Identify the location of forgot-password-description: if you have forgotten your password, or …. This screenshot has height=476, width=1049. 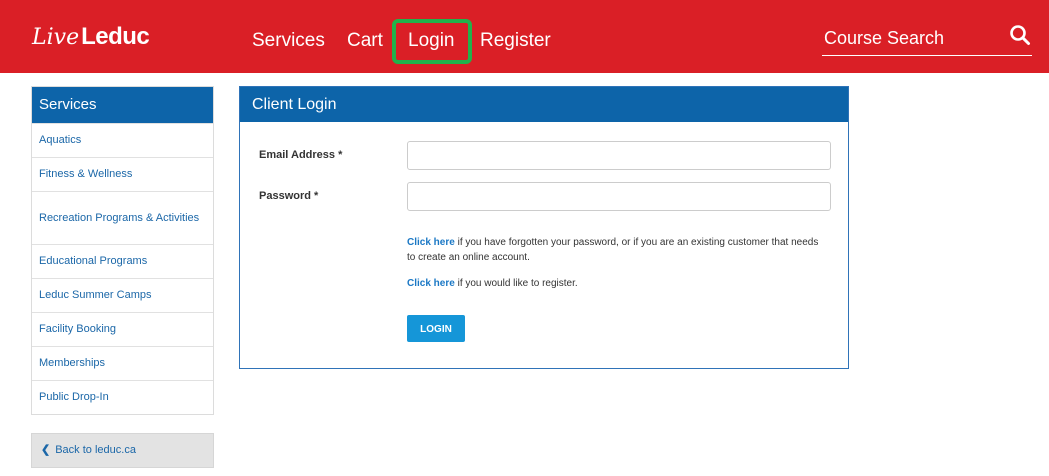
(613, 250).